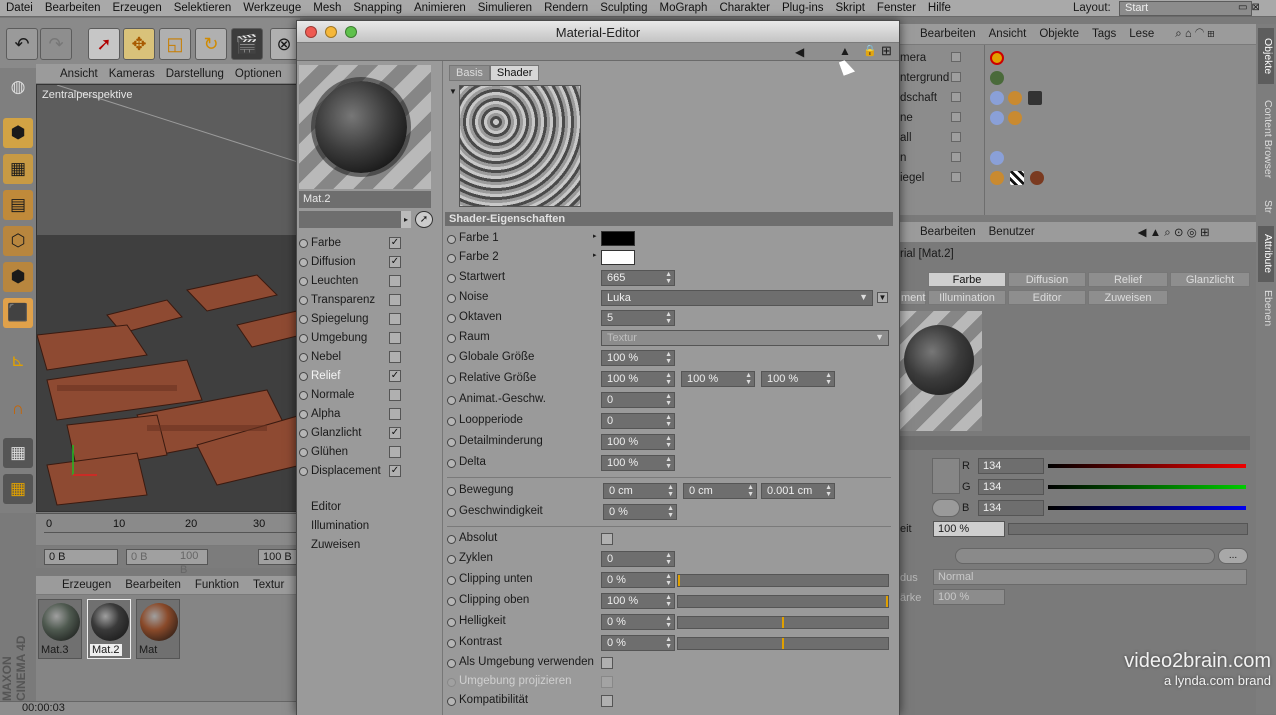 Image resolution: width=1276 pixels, height=715 pixels. Describe the element at coordinates (353, 395) in the screenshot. I see `channel-row: Normale` at that location.